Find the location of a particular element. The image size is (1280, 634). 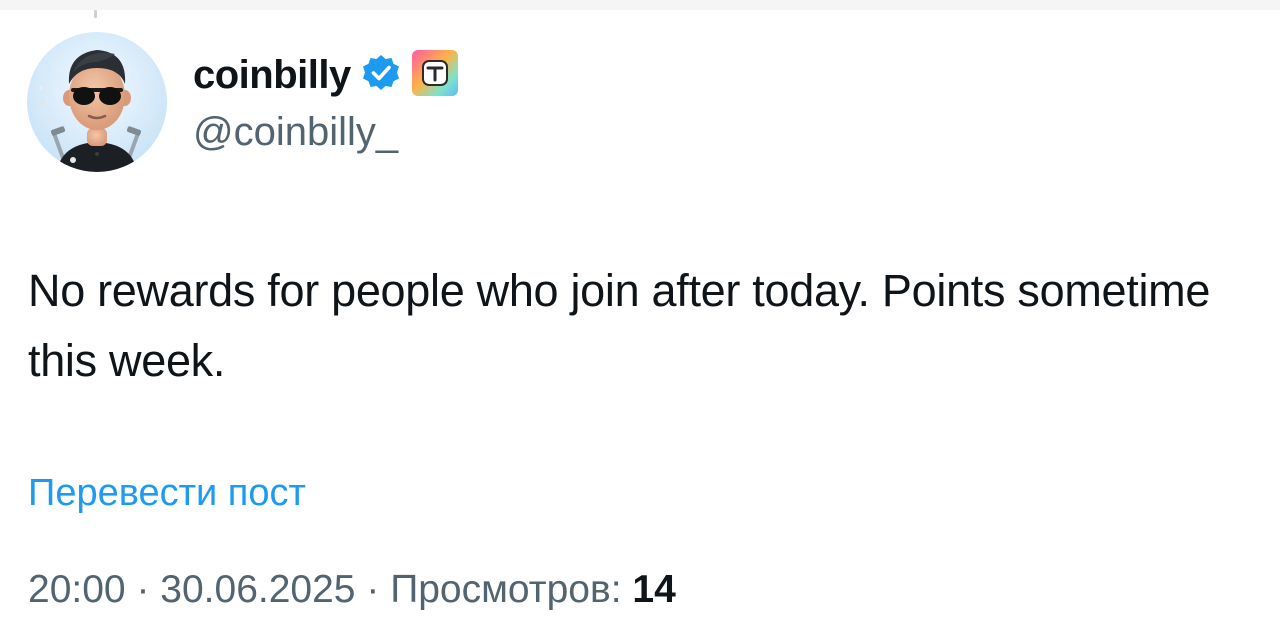

verified-checkmark-icon is located at coordinates (381, 75).